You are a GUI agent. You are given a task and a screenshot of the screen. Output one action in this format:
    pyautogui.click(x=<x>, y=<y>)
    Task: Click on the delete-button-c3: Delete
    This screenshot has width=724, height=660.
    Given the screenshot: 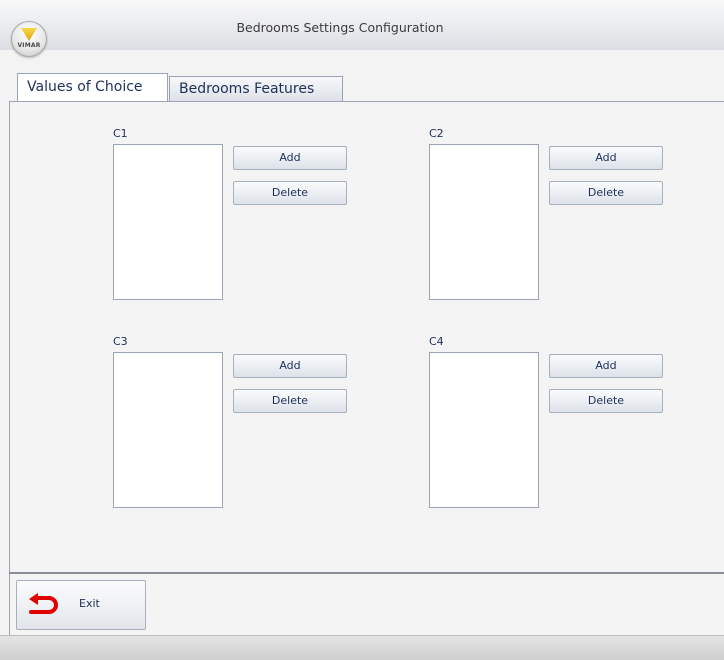 What is the action you would take?
    pyautogui.click(x=290, y=401)
    